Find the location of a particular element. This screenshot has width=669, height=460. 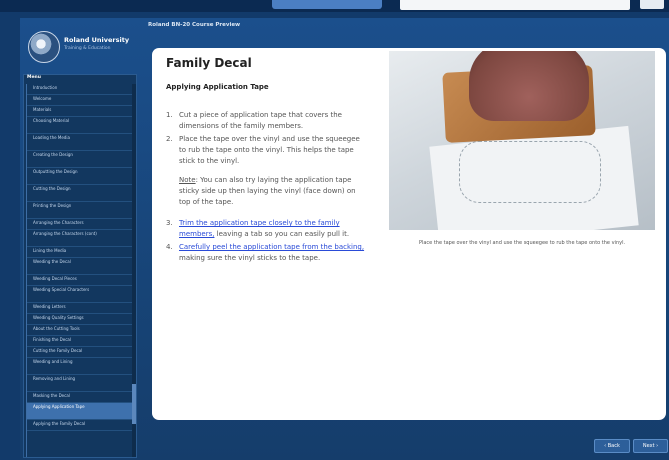

menu-item: Weeding Special Characters is located at coordinates (80, 294).